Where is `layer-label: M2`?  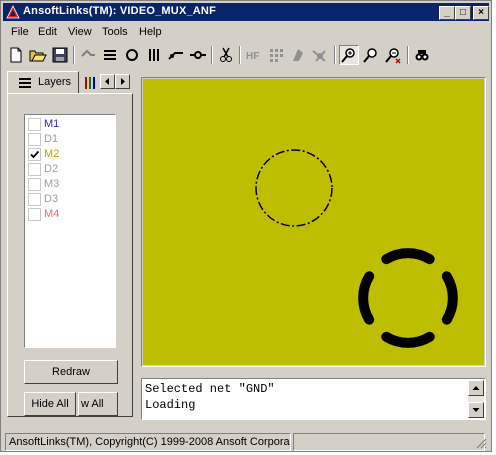
layer-label: M2 is located at coordinates (52, 154).